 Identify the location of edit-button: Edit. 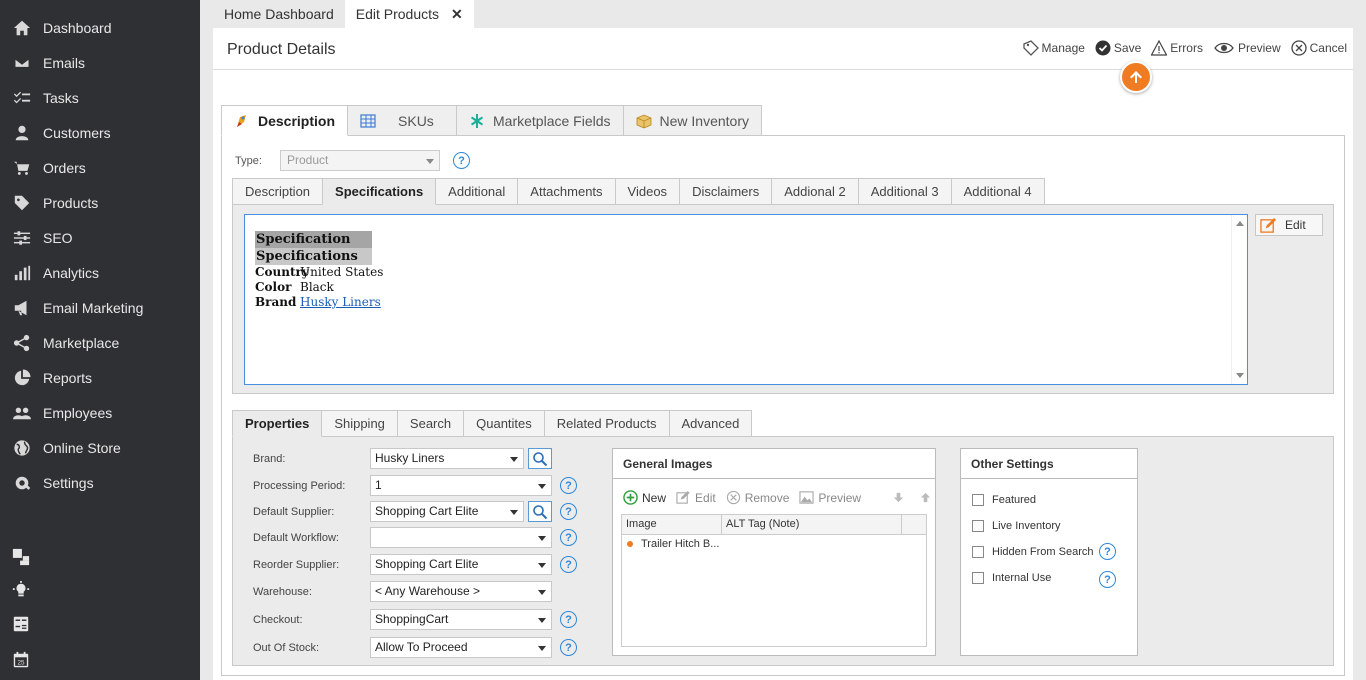
(1289, 225).